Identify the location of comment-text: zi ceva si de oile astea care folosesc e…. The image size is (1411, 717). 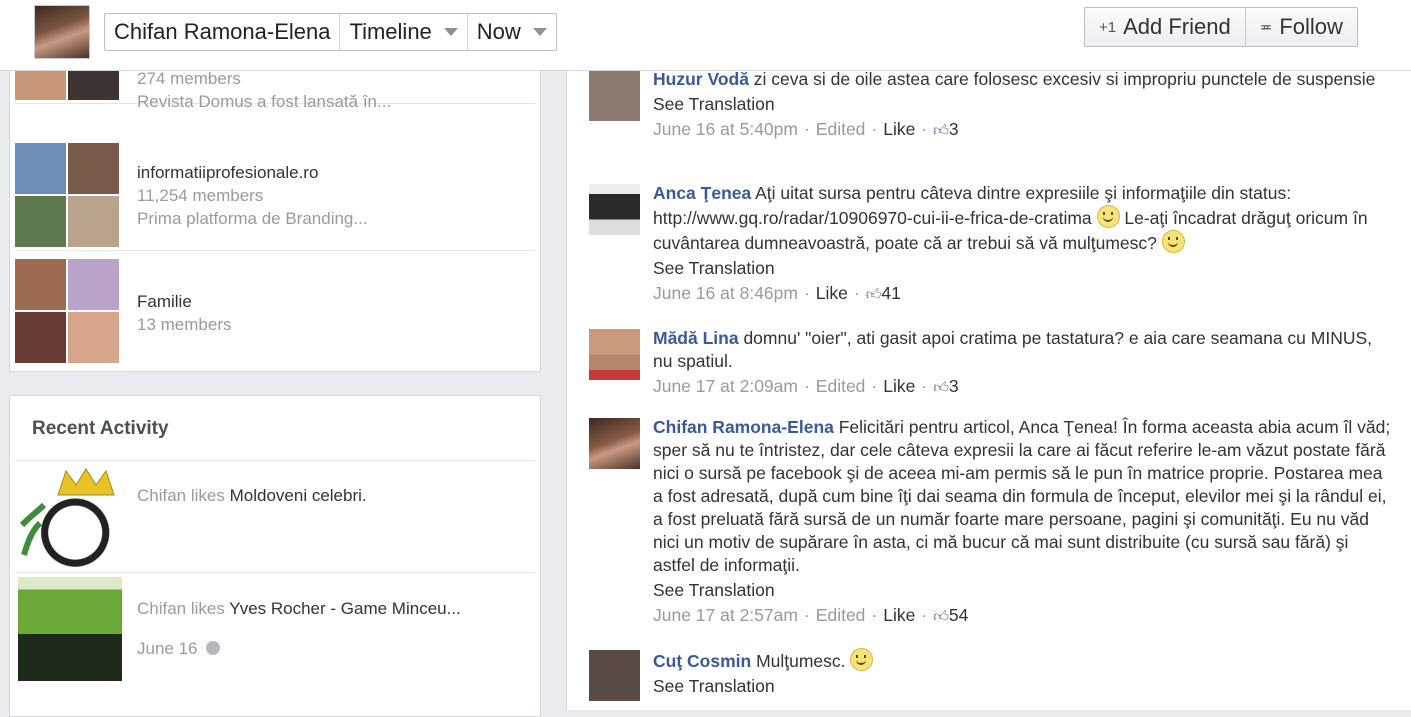
(1062, 79).